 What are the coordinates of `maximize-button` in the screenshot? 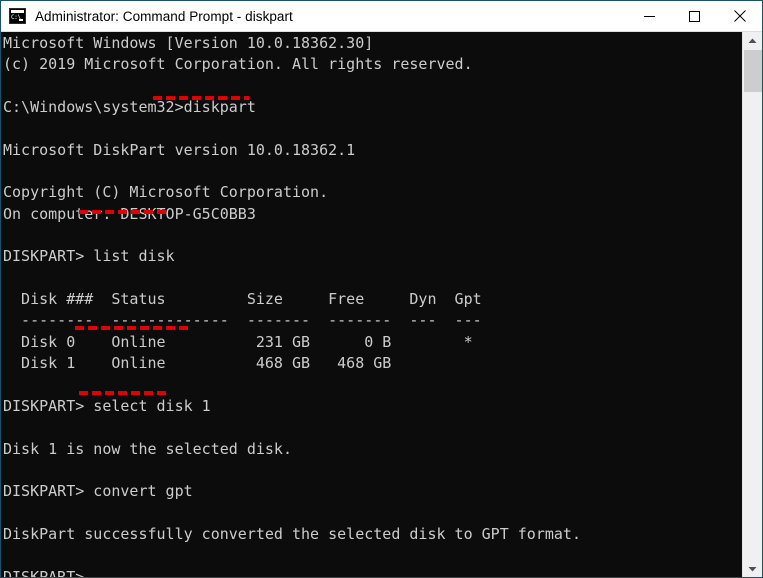 It's located at (694, 16).